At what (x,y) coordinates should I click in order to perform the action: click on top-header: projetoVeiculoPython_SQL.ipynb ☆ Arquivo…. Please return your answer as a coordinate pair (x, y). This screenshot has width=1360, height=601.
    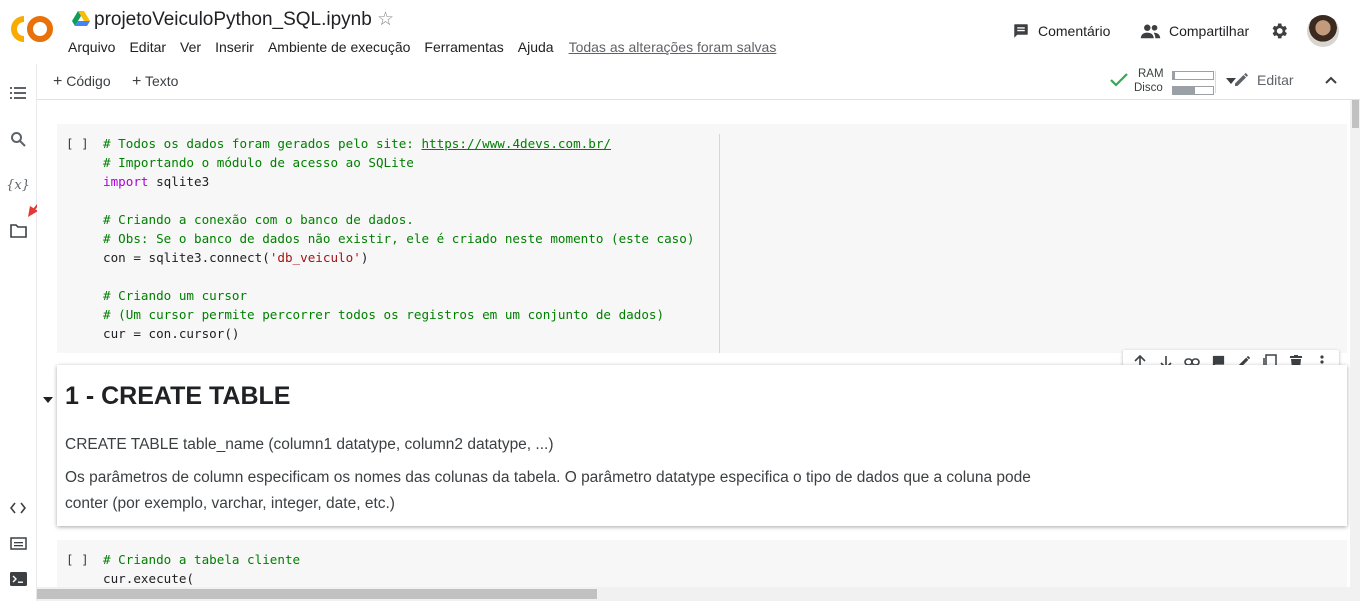
    Looking at the image, I should click on (680, 32).